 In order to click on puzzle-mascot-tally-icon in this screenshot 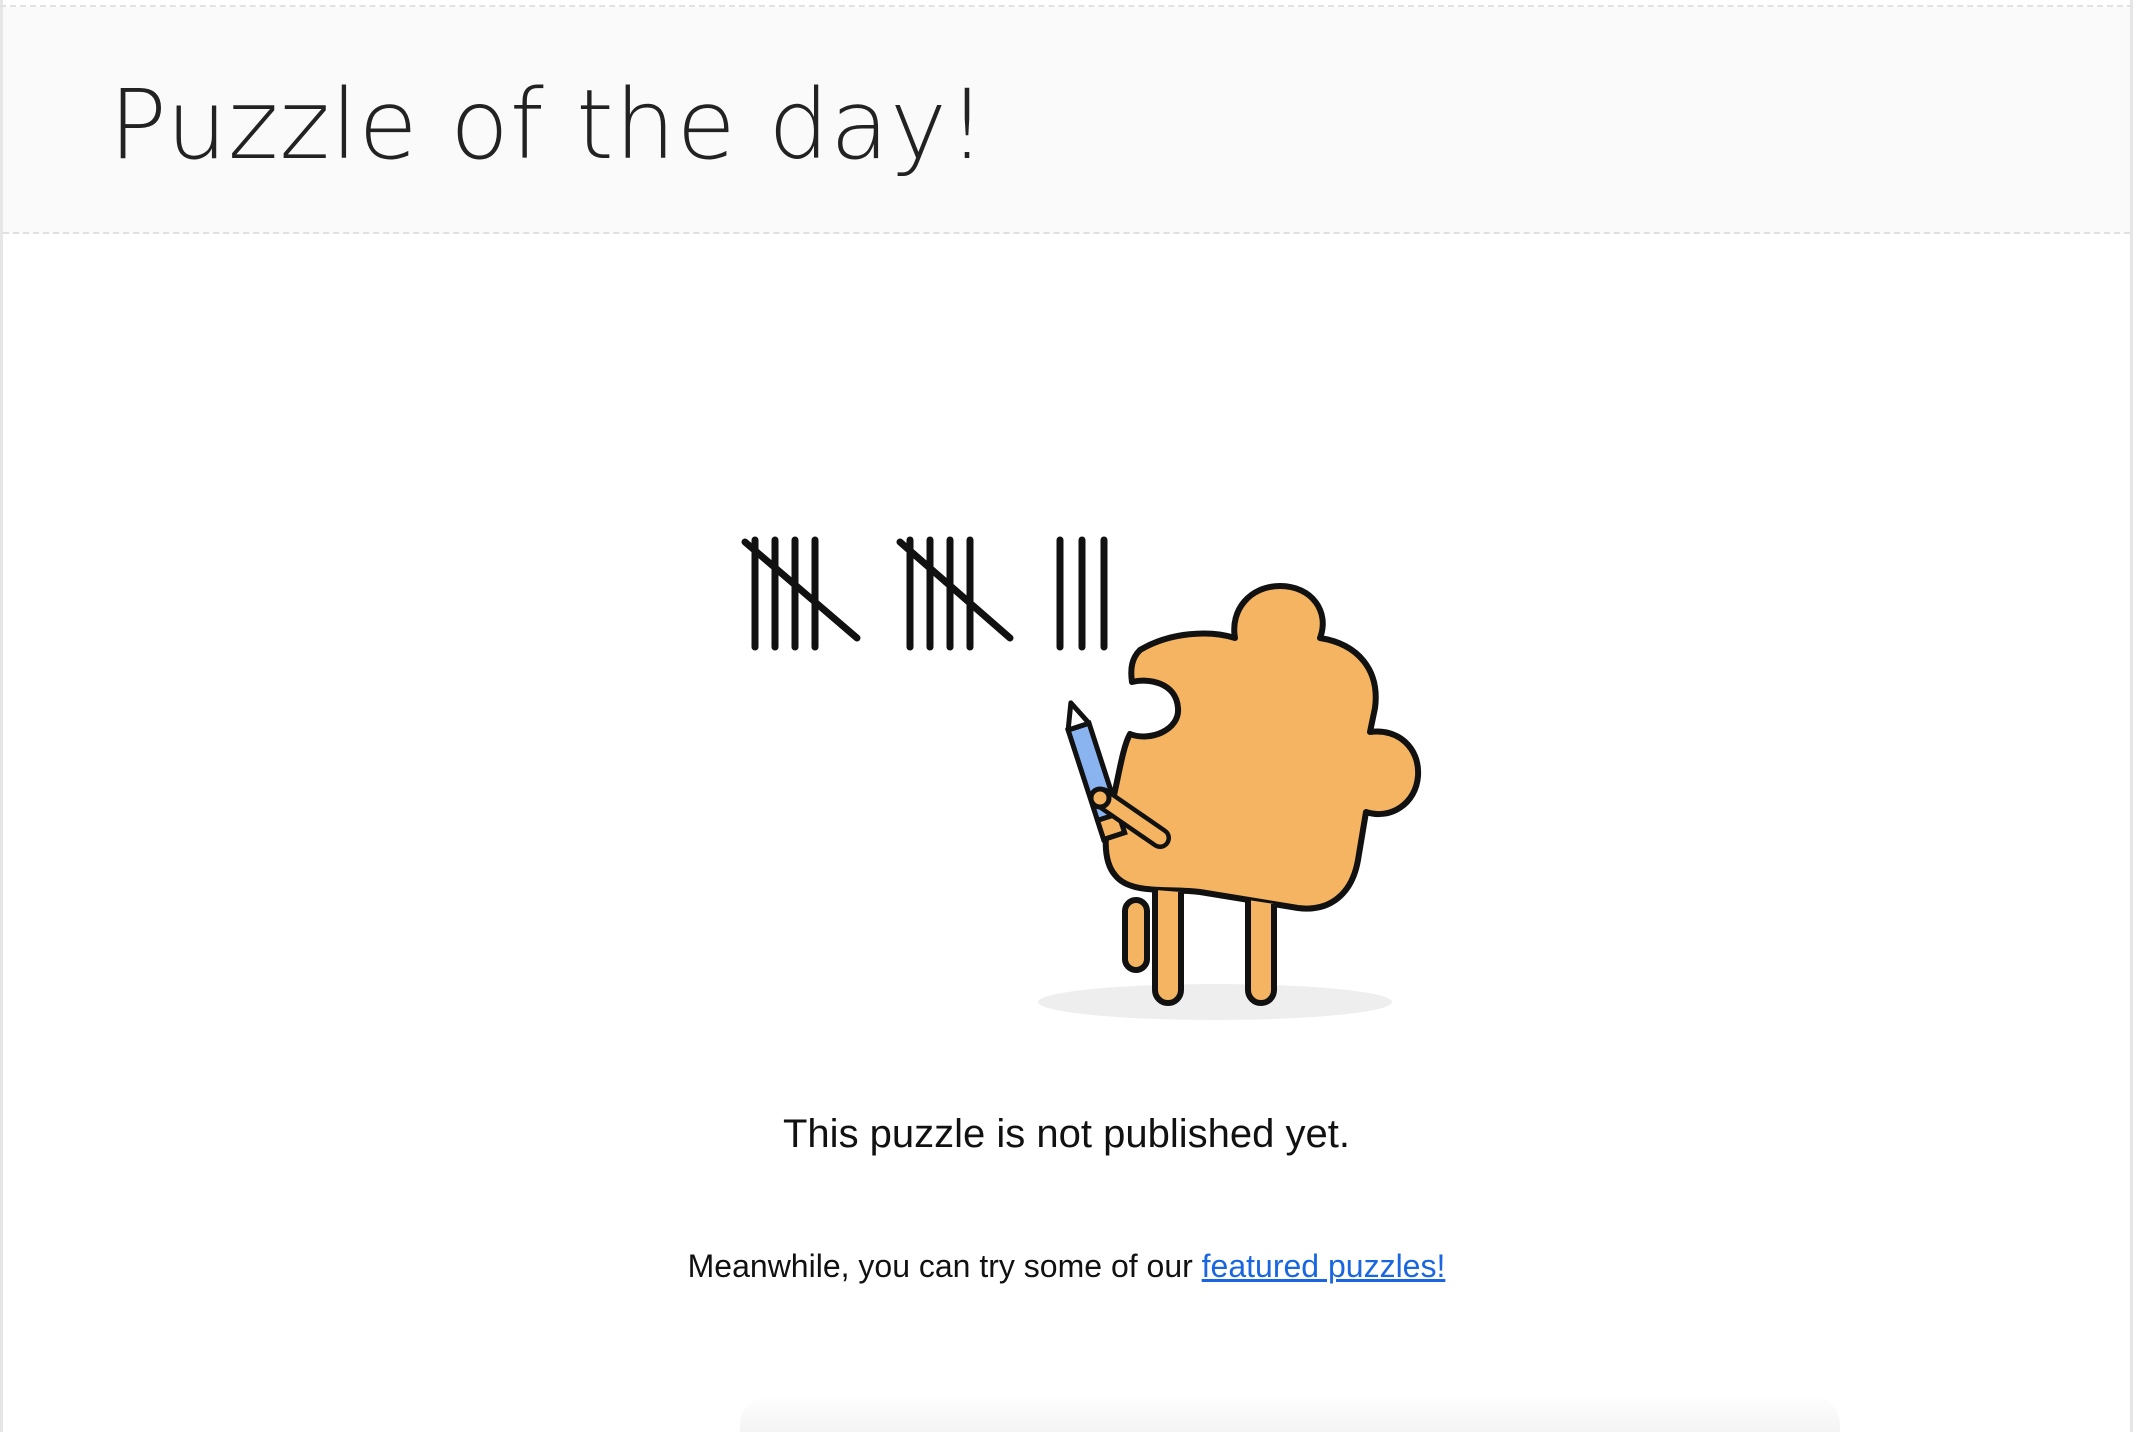, I will do `click(1081, 778)`.